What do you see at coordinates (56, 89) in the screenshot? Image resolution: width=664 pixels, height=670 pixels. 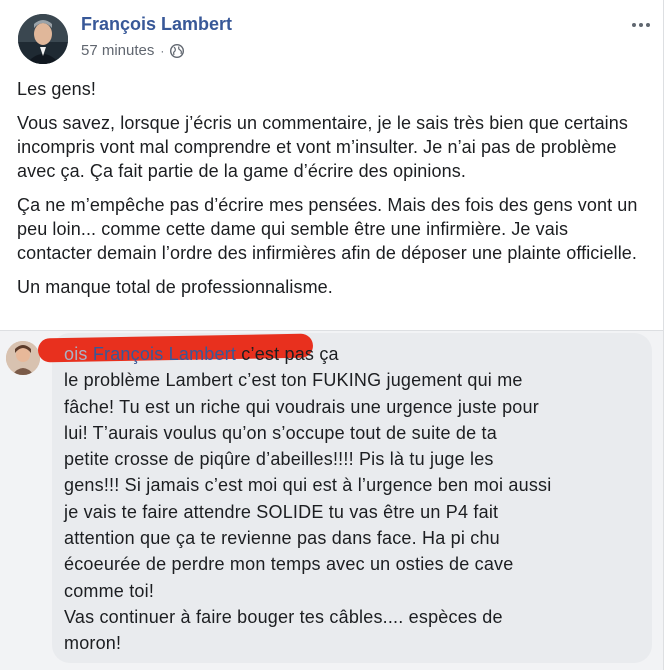 I see `post-paragraph: Les gens!` at bounding box center [56, 89].